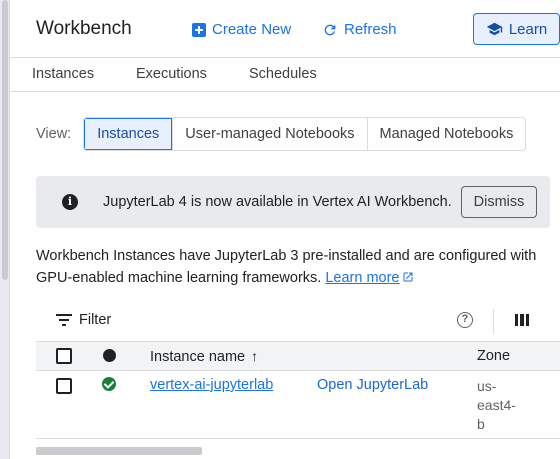  What do you see at coordinates (95, 320) in the screenshot?
I see `filter-label: Filter` at bounding box center [95, 320].